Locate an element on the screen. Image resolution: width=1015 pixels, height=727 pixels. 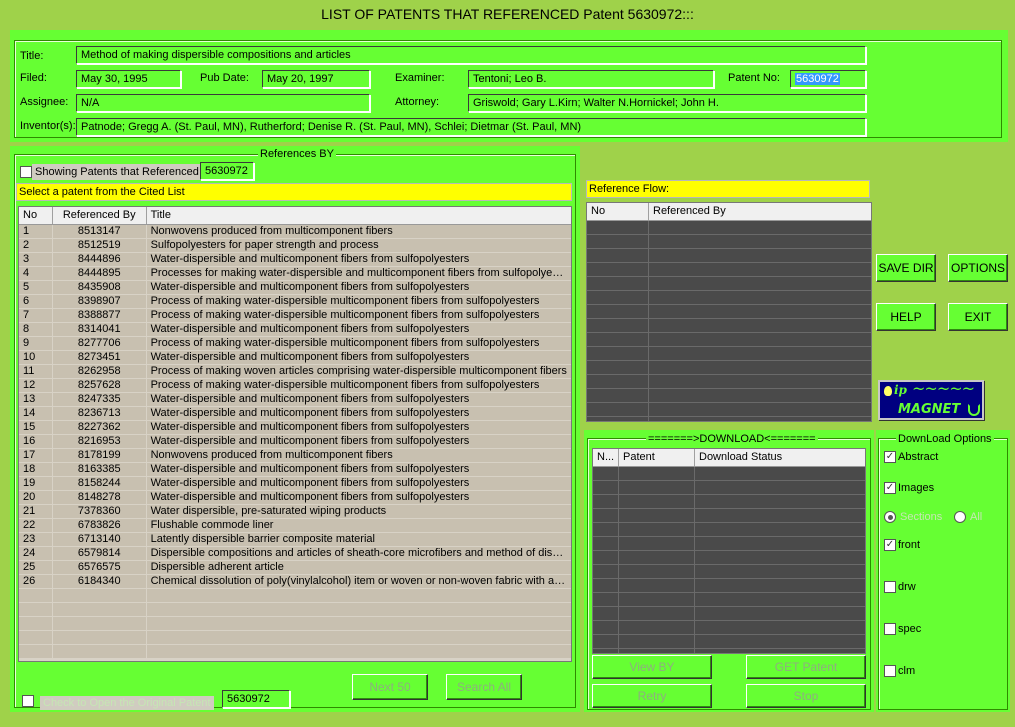
inventors-label: Inventor(s): is located at coordinates (48, 126).